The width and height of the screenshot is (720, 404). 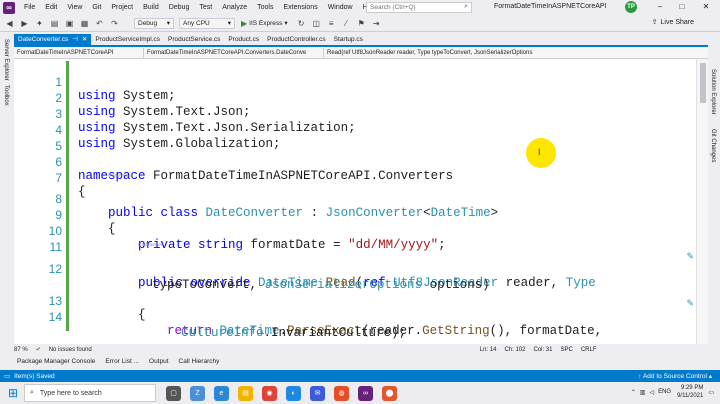 I want to click on tab-output: Output, so click(x=159, y=361).